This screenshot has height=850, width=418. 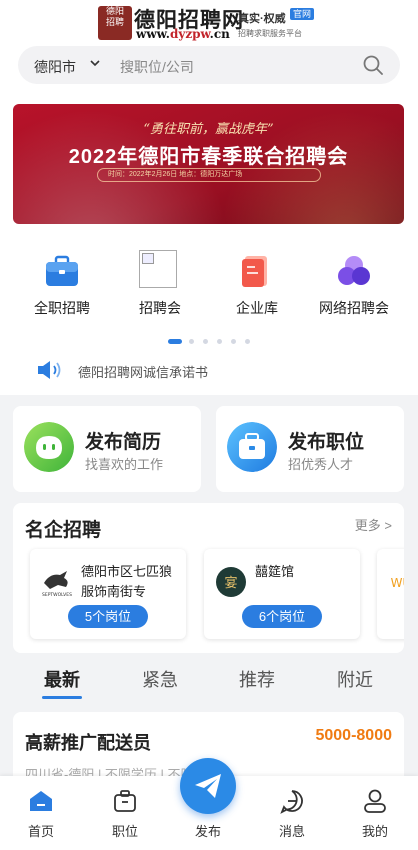 What do you see at coordinates (127, 581) in the screenshot?
I see `company-name: 德阳市区七匹狼服饰南街专` at bounding box center [127, 581].